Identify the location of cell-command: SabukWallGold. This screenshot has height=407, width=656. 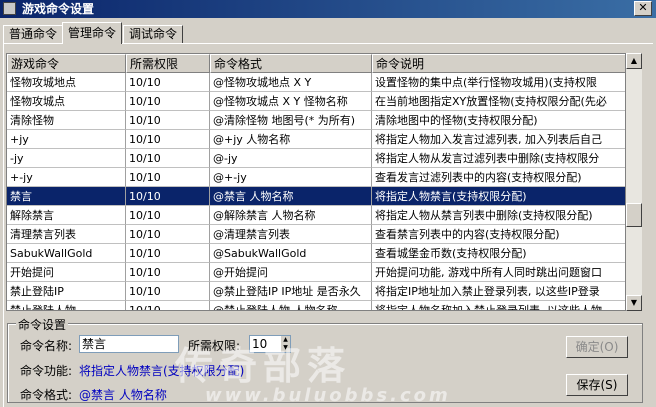
(66, 253).